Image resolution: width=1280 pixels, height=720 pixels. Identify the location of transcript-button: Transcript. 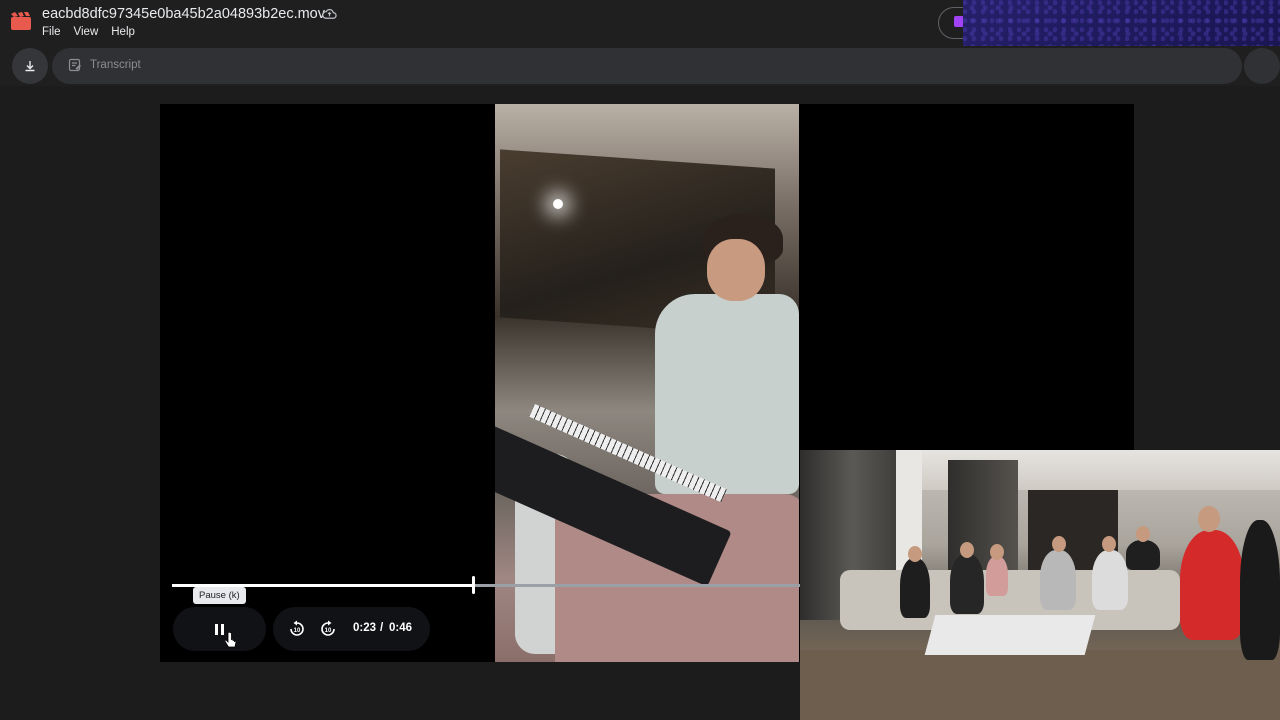
(647, 66).